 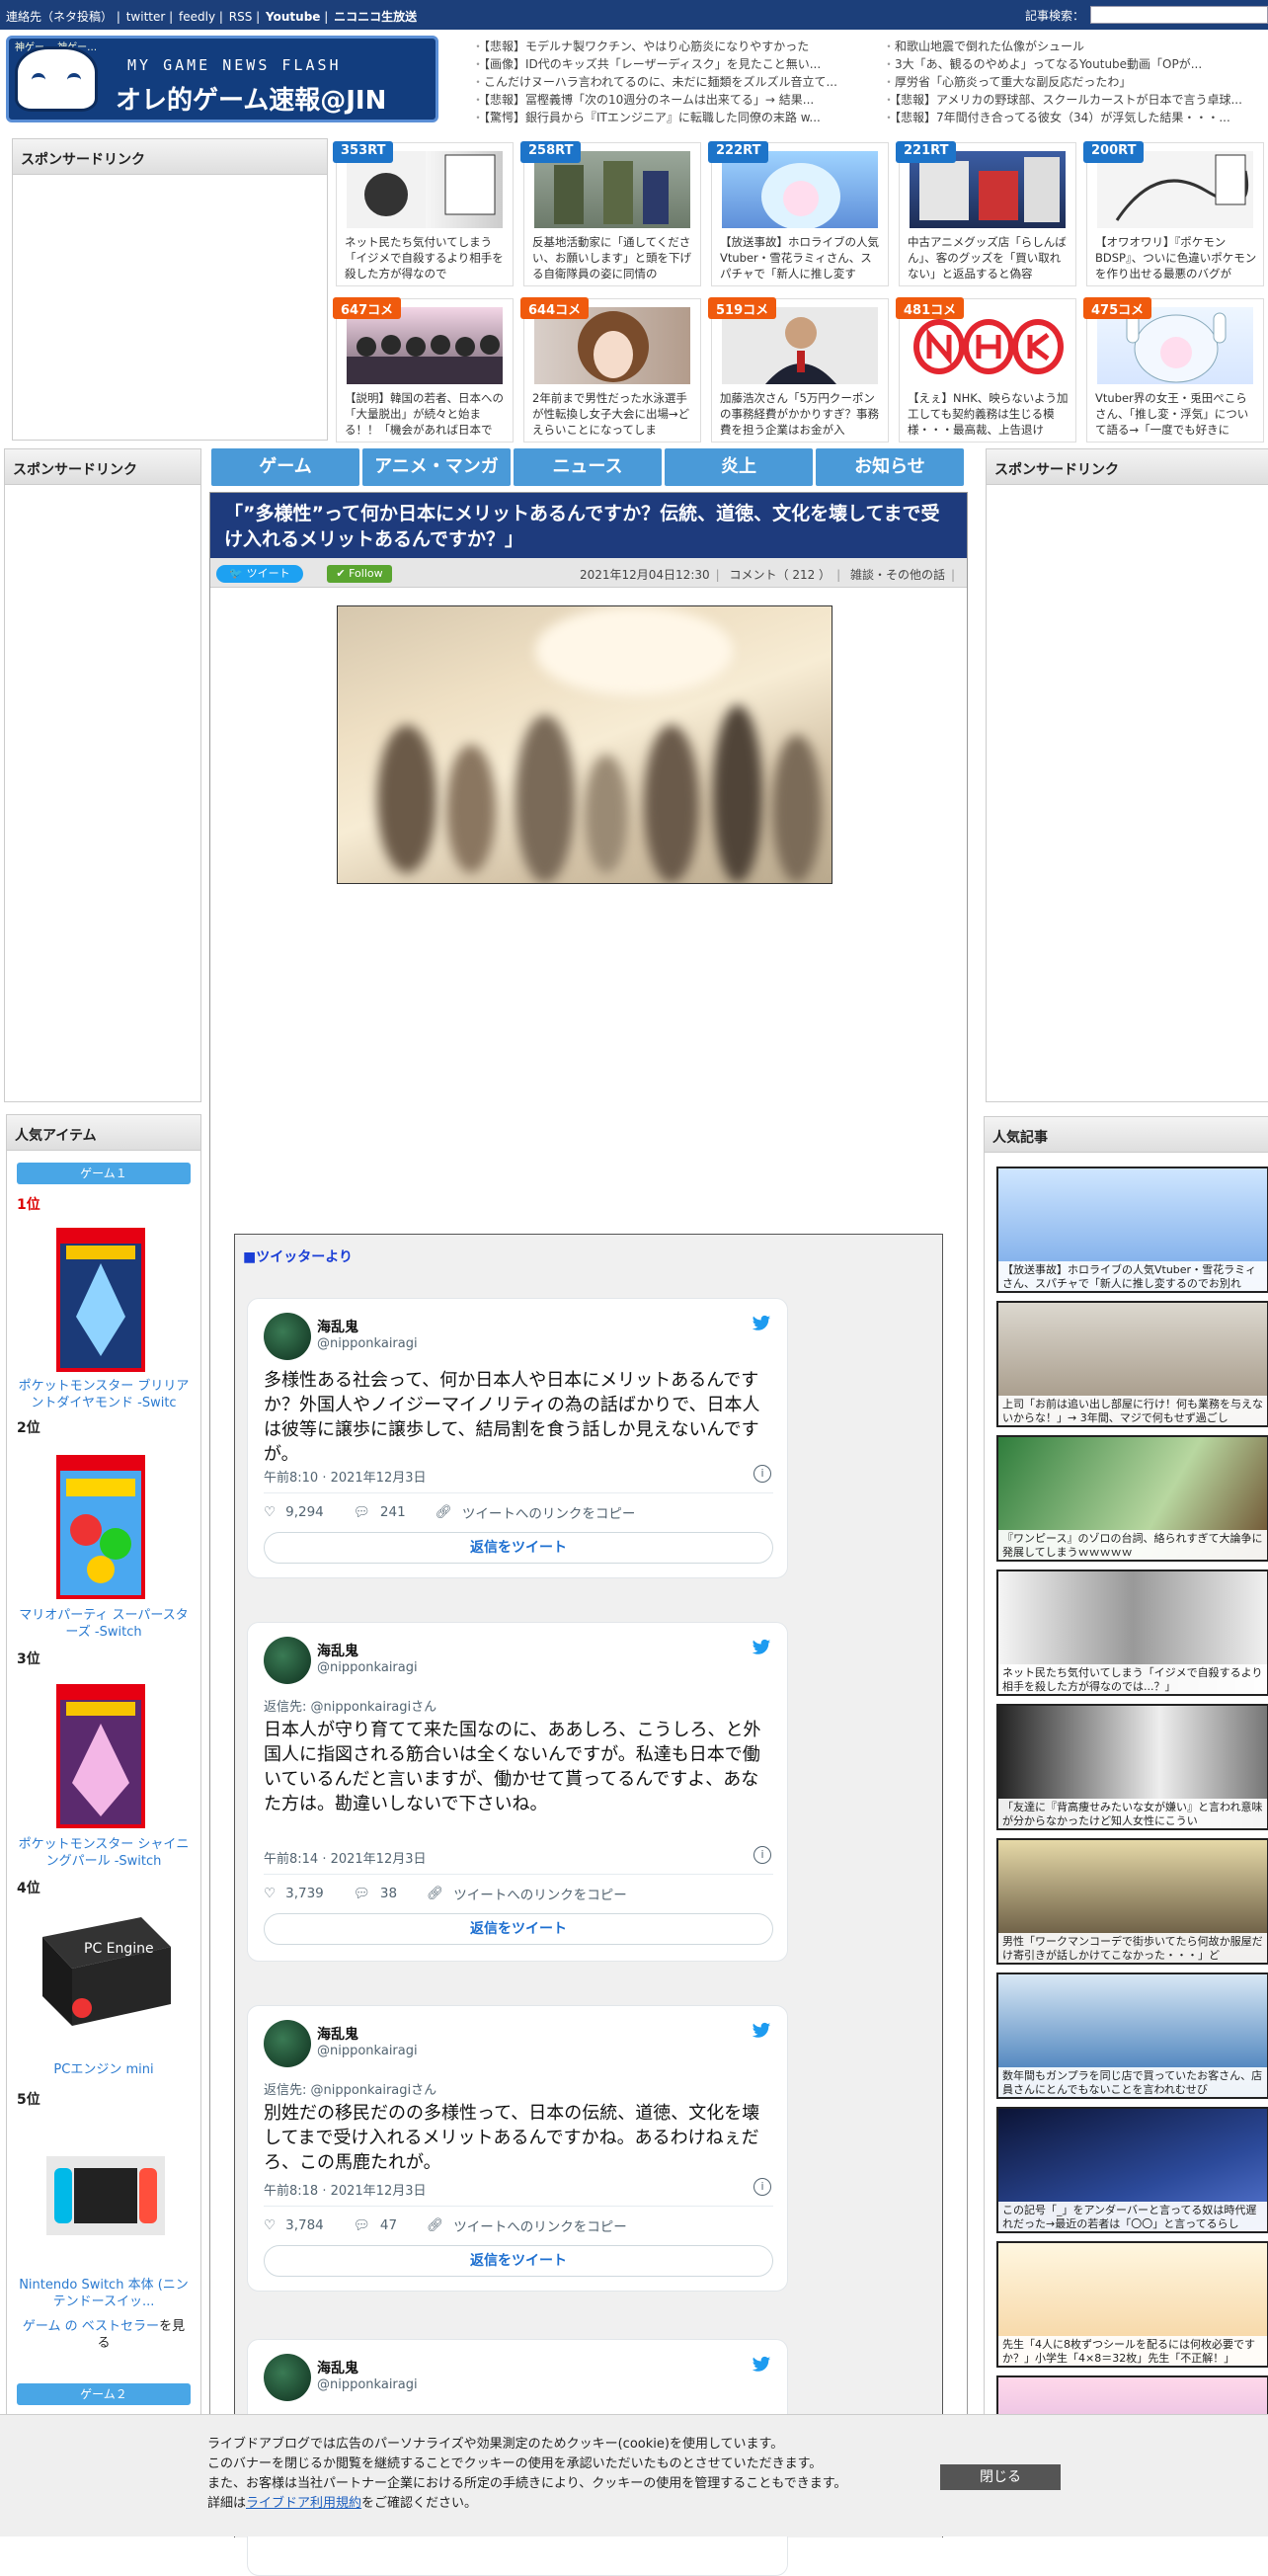 I want to click on follow-button: ✔ Follow, so click(x=359, y=574).